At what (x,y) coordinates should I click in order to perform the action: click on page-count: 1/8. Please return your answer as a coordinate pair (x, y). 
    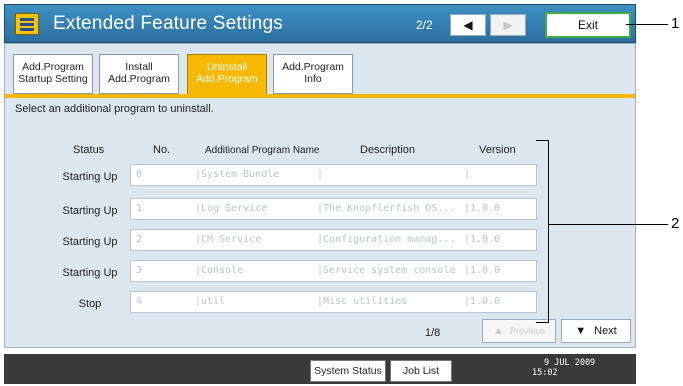
    Looking at the image, I should click on (433, 333).